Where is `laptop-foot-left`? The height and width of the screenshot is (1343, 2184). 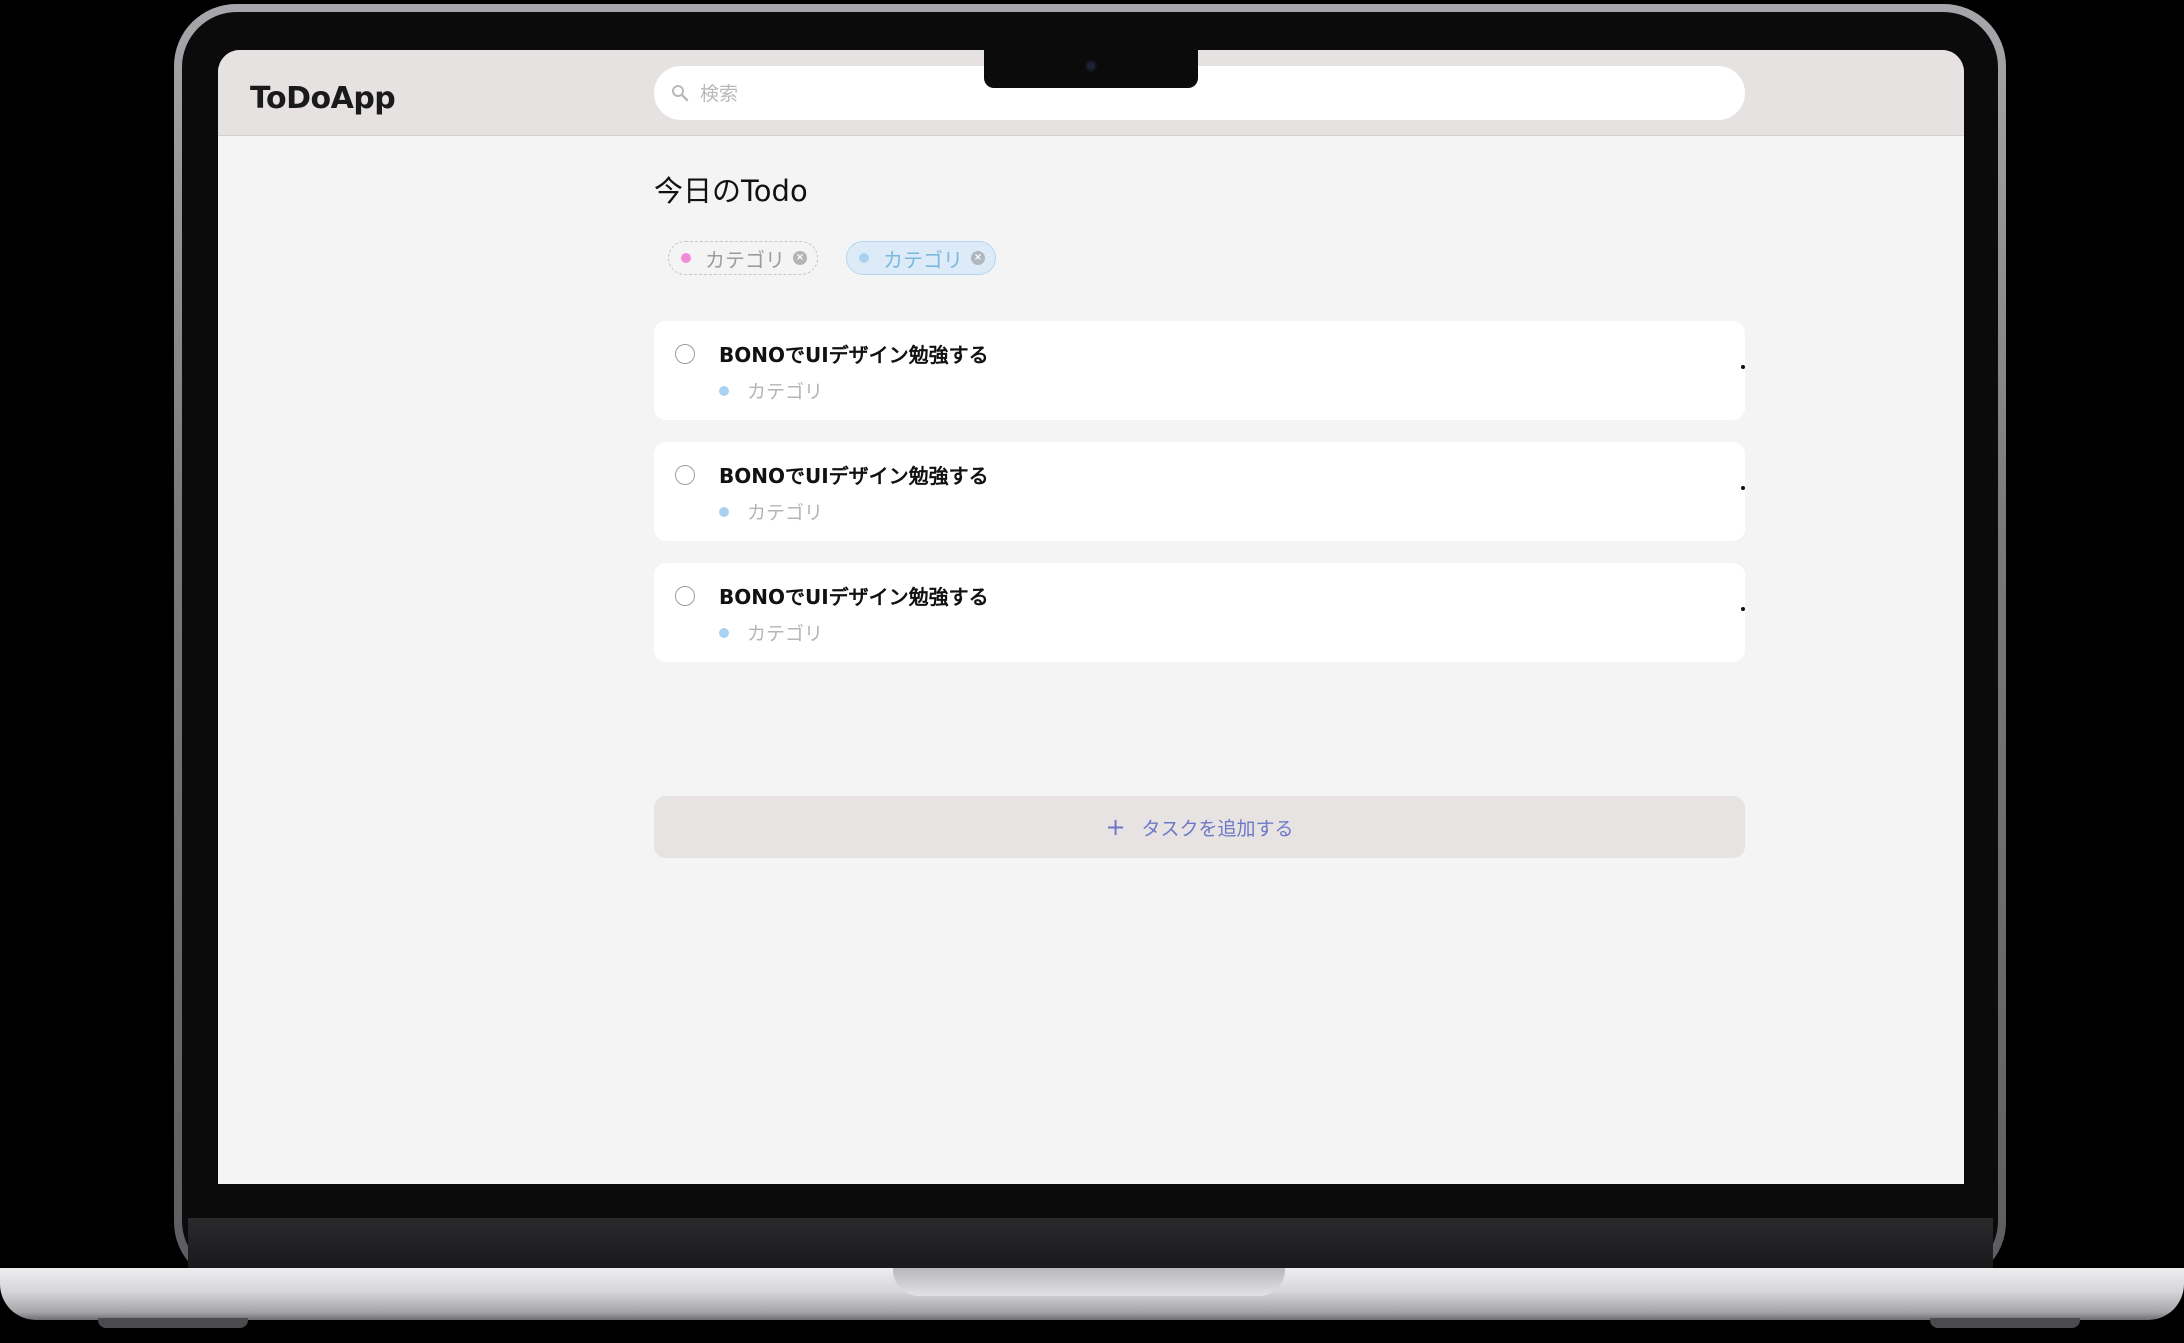 laptop-foot-left is located at coordinates (173, 1323).